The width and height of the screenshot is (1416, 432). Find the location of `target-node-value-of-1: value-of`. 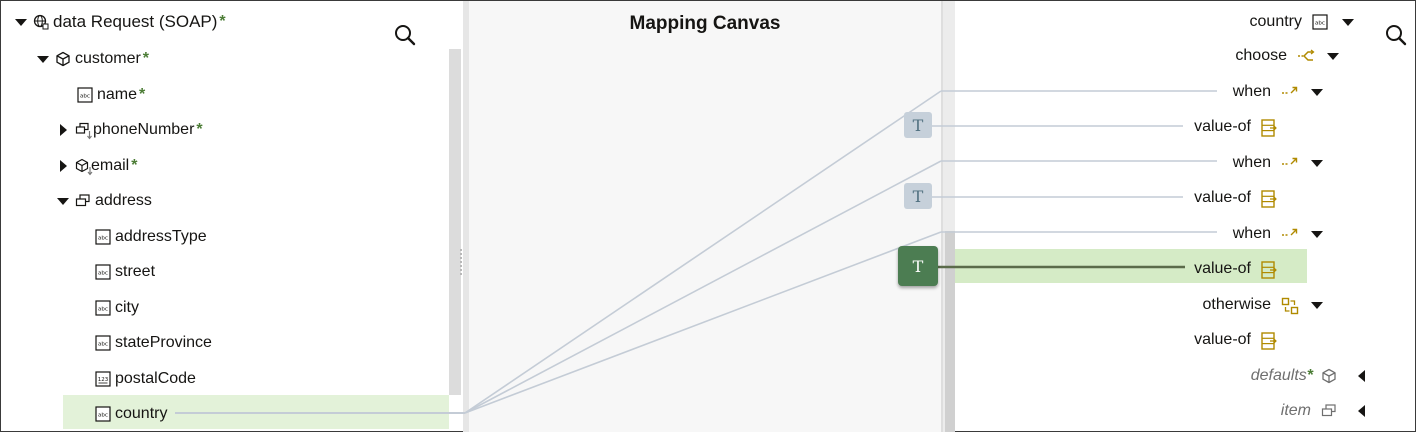

target-node-value-of-1: value-of is located at coordinates (1235, 127).